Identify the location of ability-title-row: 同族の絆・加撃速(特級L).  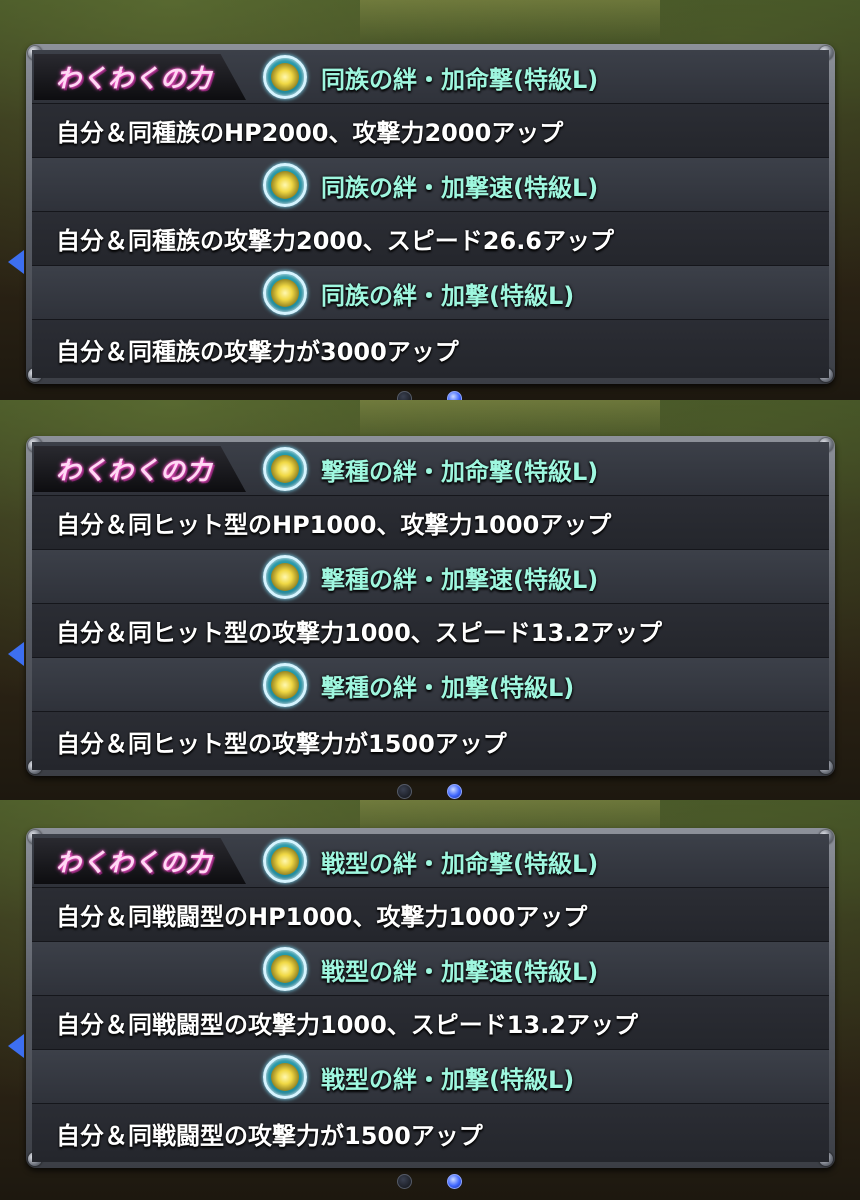
(430, 185).